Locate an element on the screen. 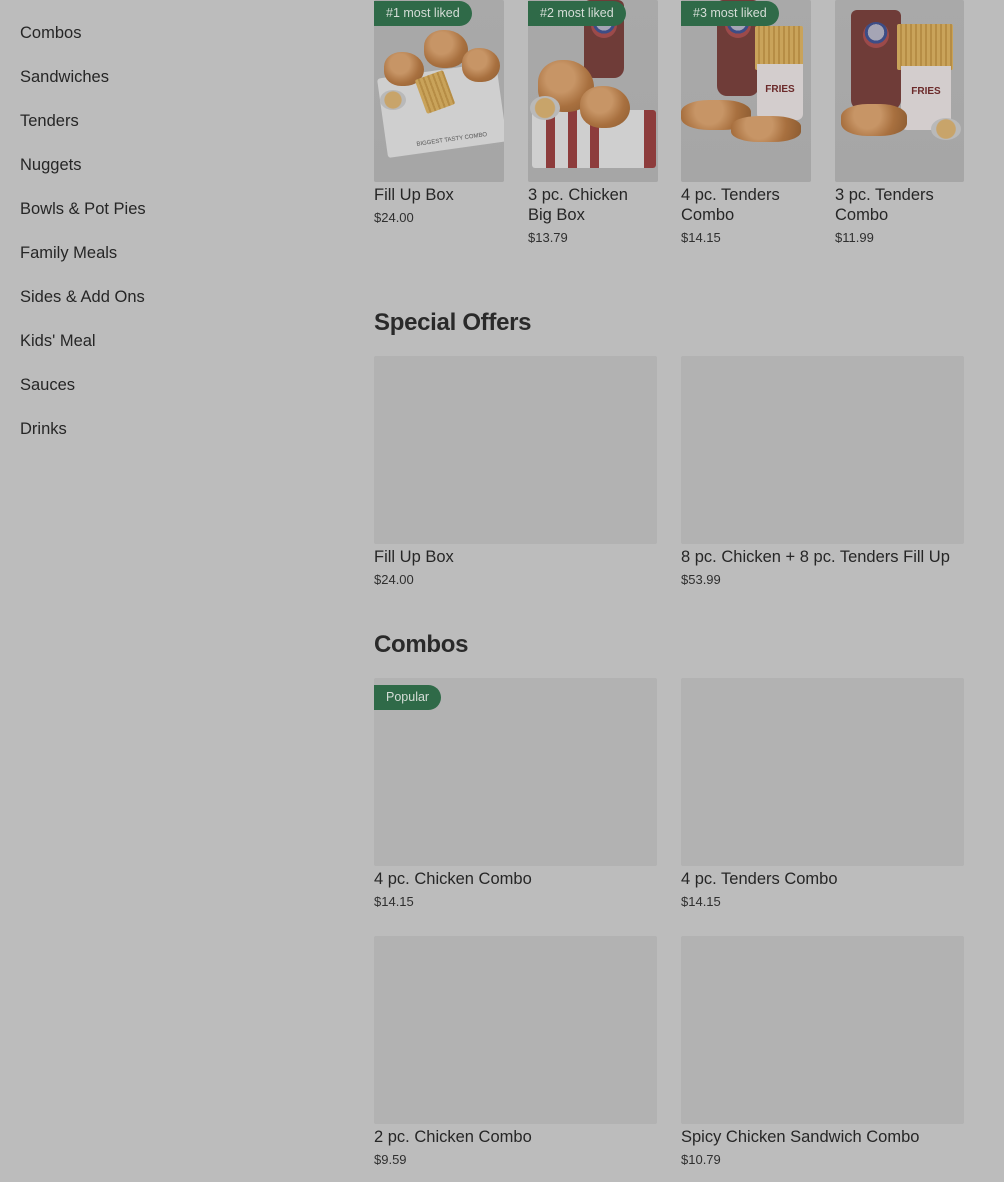 This screenshot has height=1182, width=1004. sidebar-item-family-meals: Family Meals is located at coordinates (68, 253).